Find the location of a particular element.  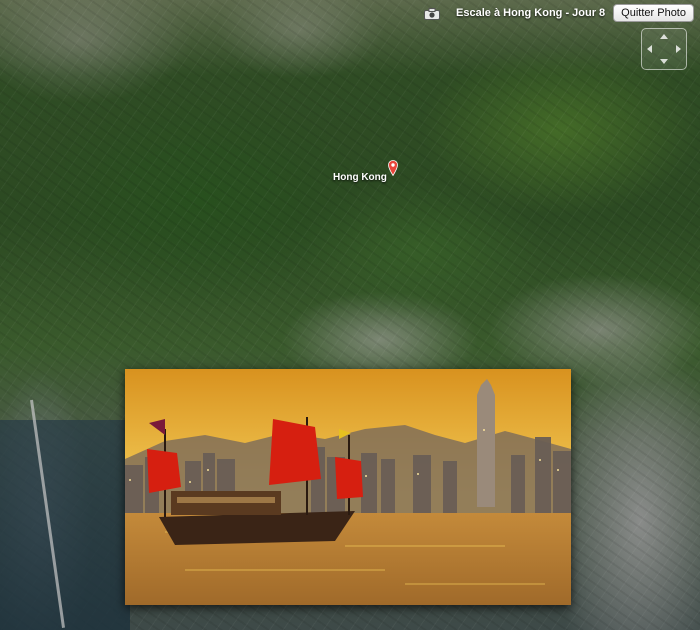

sail-left is located at coordinates (164, 471).